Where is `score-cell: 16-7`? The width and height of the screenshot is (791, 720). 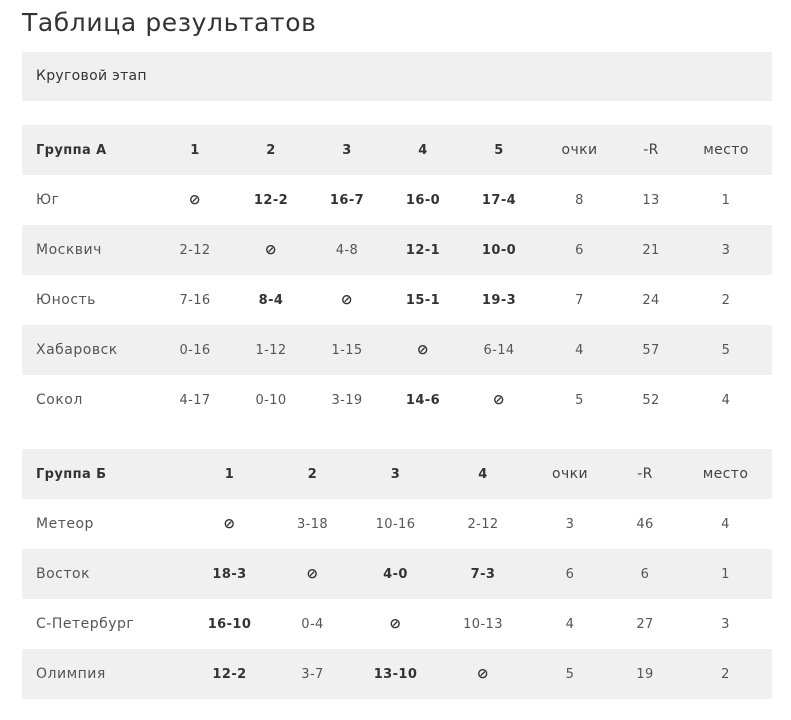 score-cell: 16-7 is located at coordinates (347, 200).